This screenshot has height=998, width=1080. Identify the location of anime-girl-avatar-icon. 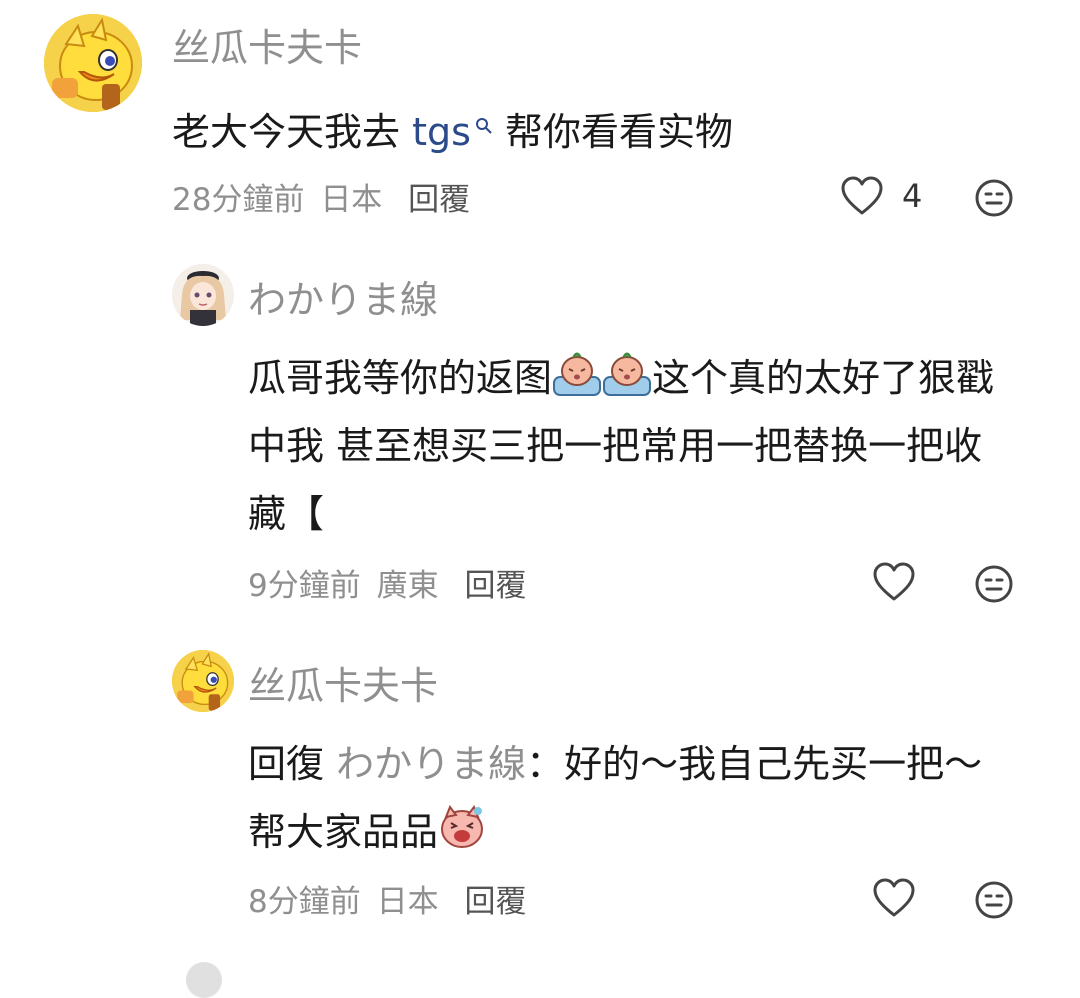
(203, 295).